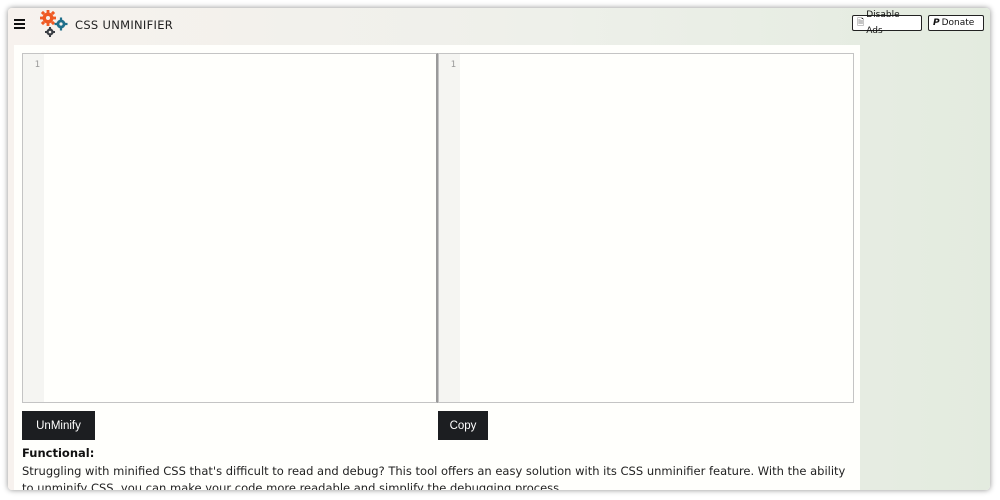 Image resolution: width=1000 pixels, height=500 pixels. What do you see at coordinates (936, 23) in the screenshot?
I see `paypal-icon: P` at bounding box center [936, 23].